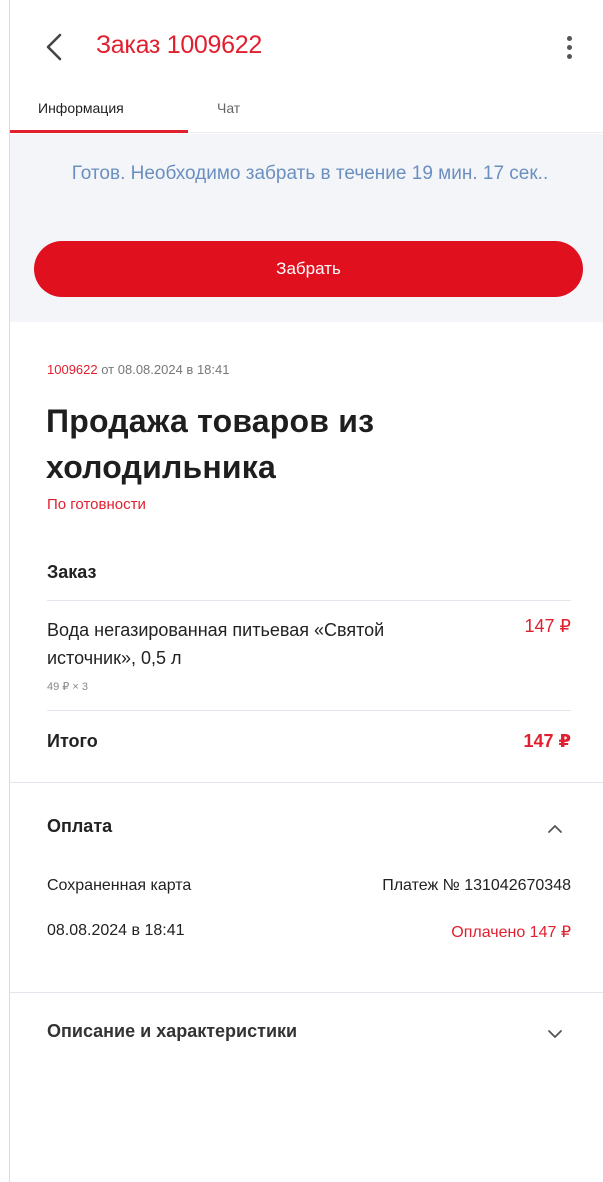 The width and height of the screenshot is (603, 1182). What do you see at coordinates (548, 626) in the screenshot?
I see `order-item-price: 147 ₽` at bounding box center [548, 626].